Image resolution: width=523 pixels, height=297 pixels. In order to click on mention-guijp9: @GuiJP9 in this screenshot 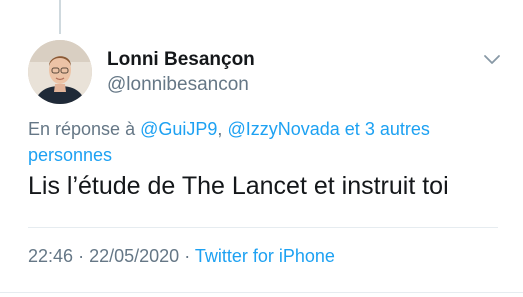, I will do `click(178, 129)`.